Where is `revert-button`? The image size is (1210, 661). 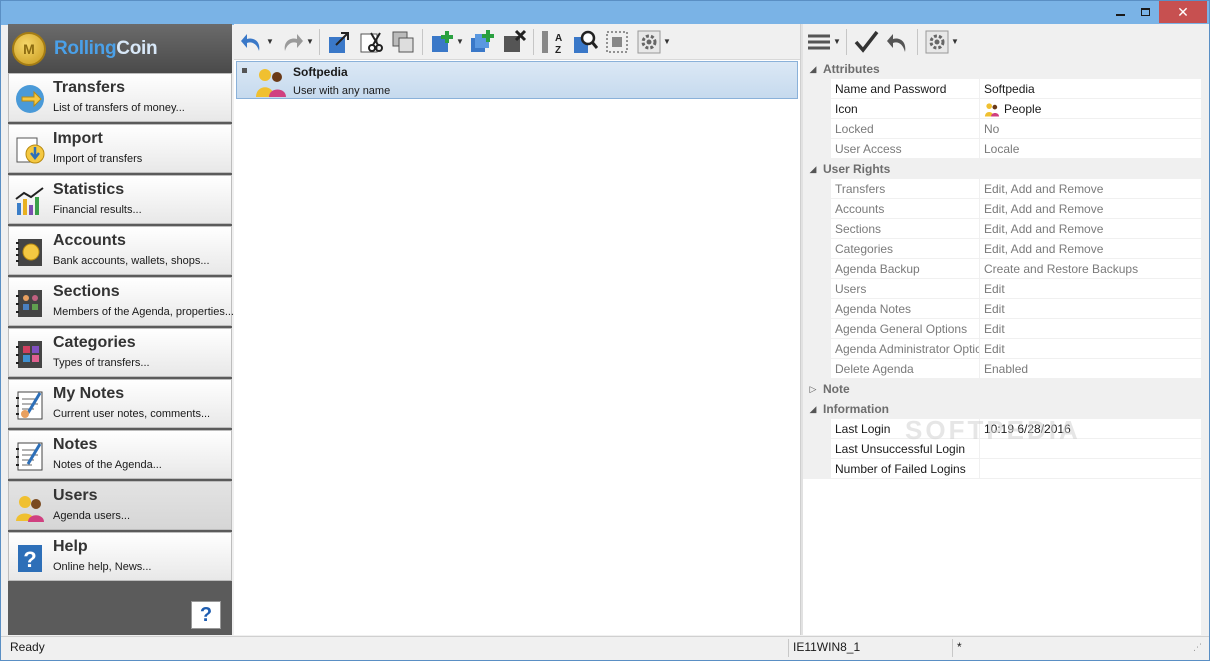 revert-button is located at coordinates (898, 42).